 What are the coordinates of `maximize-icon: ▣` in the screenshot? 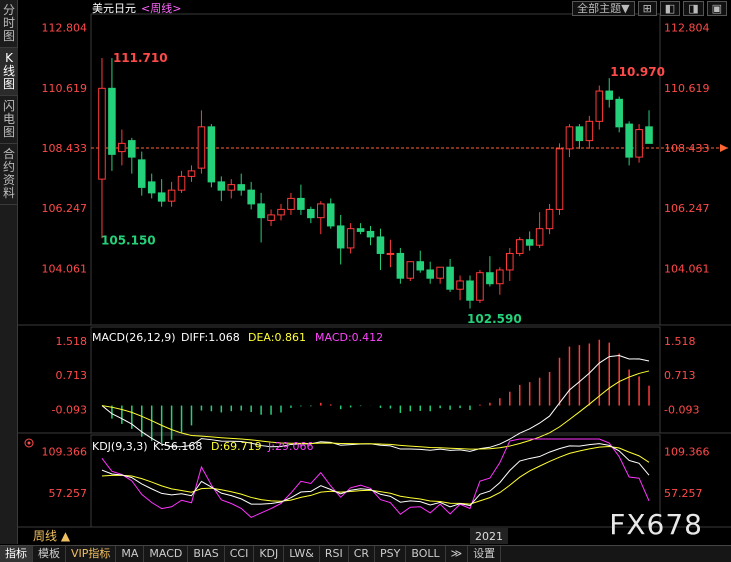 It's located at (716, 8).